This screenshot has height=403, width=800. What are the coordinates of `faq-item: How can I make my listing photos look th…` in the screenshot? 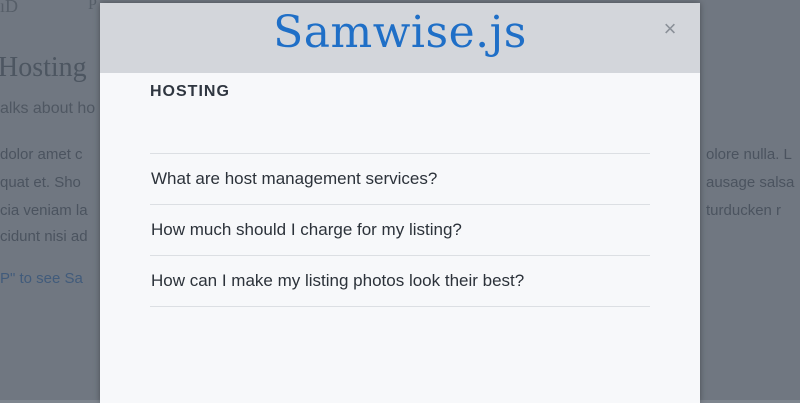 It's located at (400, 281).